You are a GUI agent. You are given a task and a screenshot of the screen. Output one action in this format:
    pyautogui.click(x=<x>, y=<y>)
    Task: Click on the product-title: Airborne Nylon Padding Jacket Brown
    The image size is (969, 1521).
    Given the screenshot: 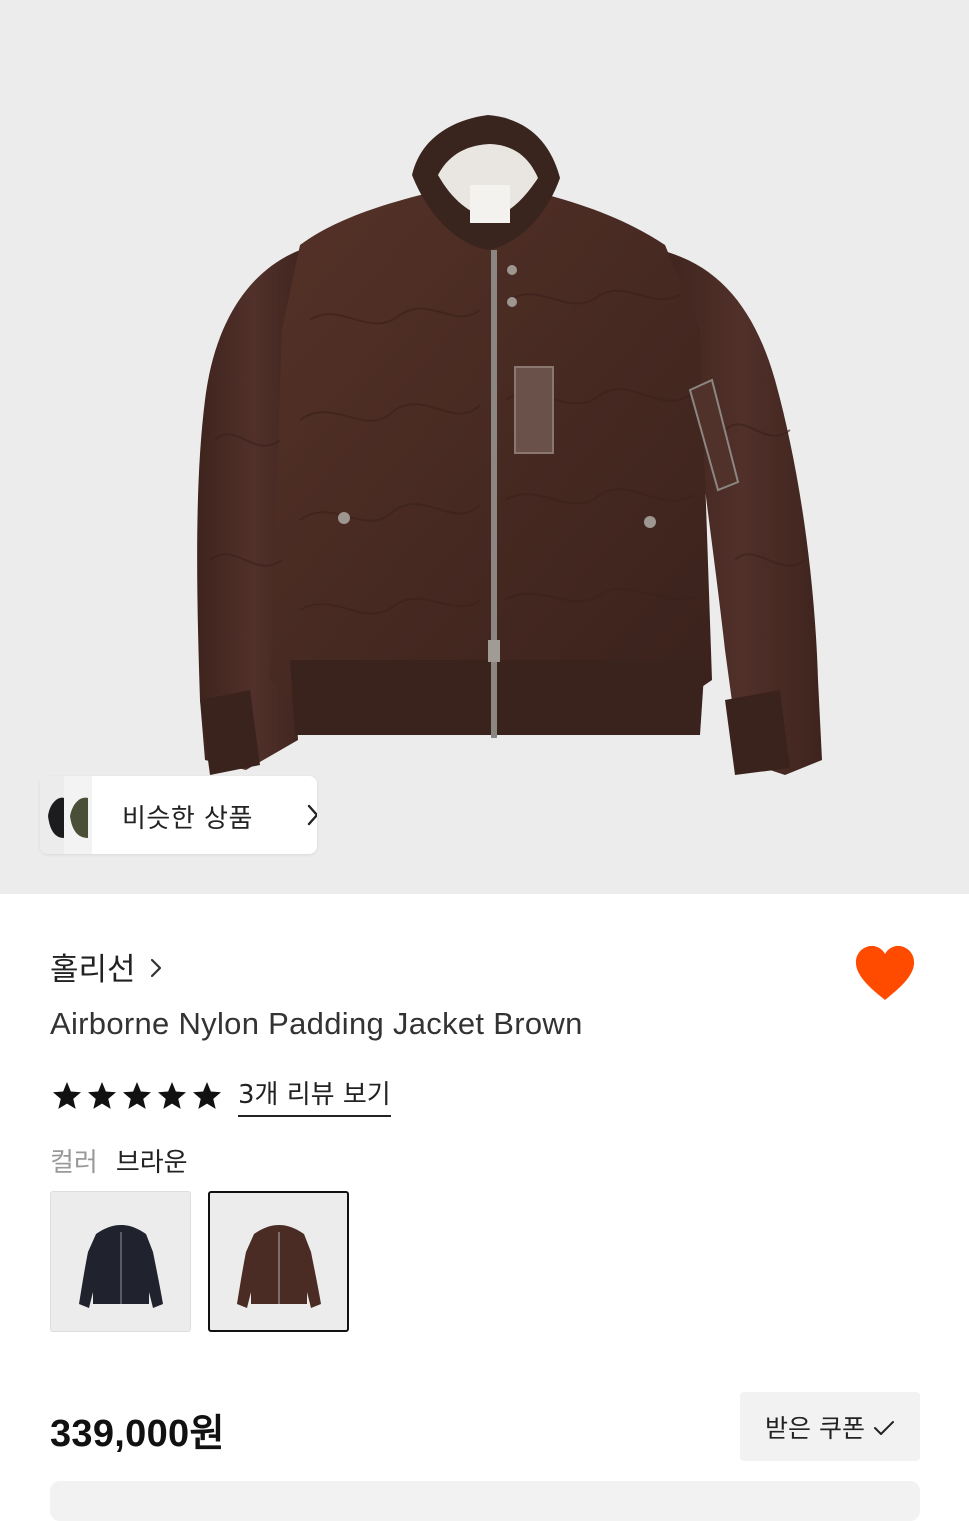 What is the action you would take?
    pyautogui.click(x=316, y=1023)
    